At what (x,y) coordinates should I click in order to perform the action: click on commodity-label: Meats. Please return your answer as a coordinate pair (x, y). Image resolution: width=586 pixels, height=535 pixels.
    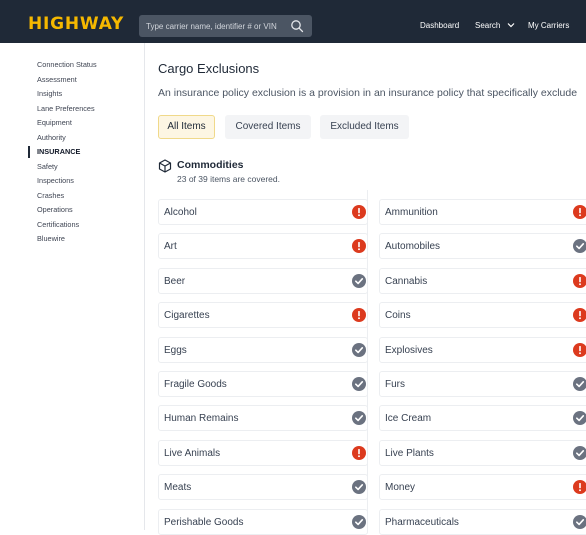
    Looking at the image, I should click on (178, 488).